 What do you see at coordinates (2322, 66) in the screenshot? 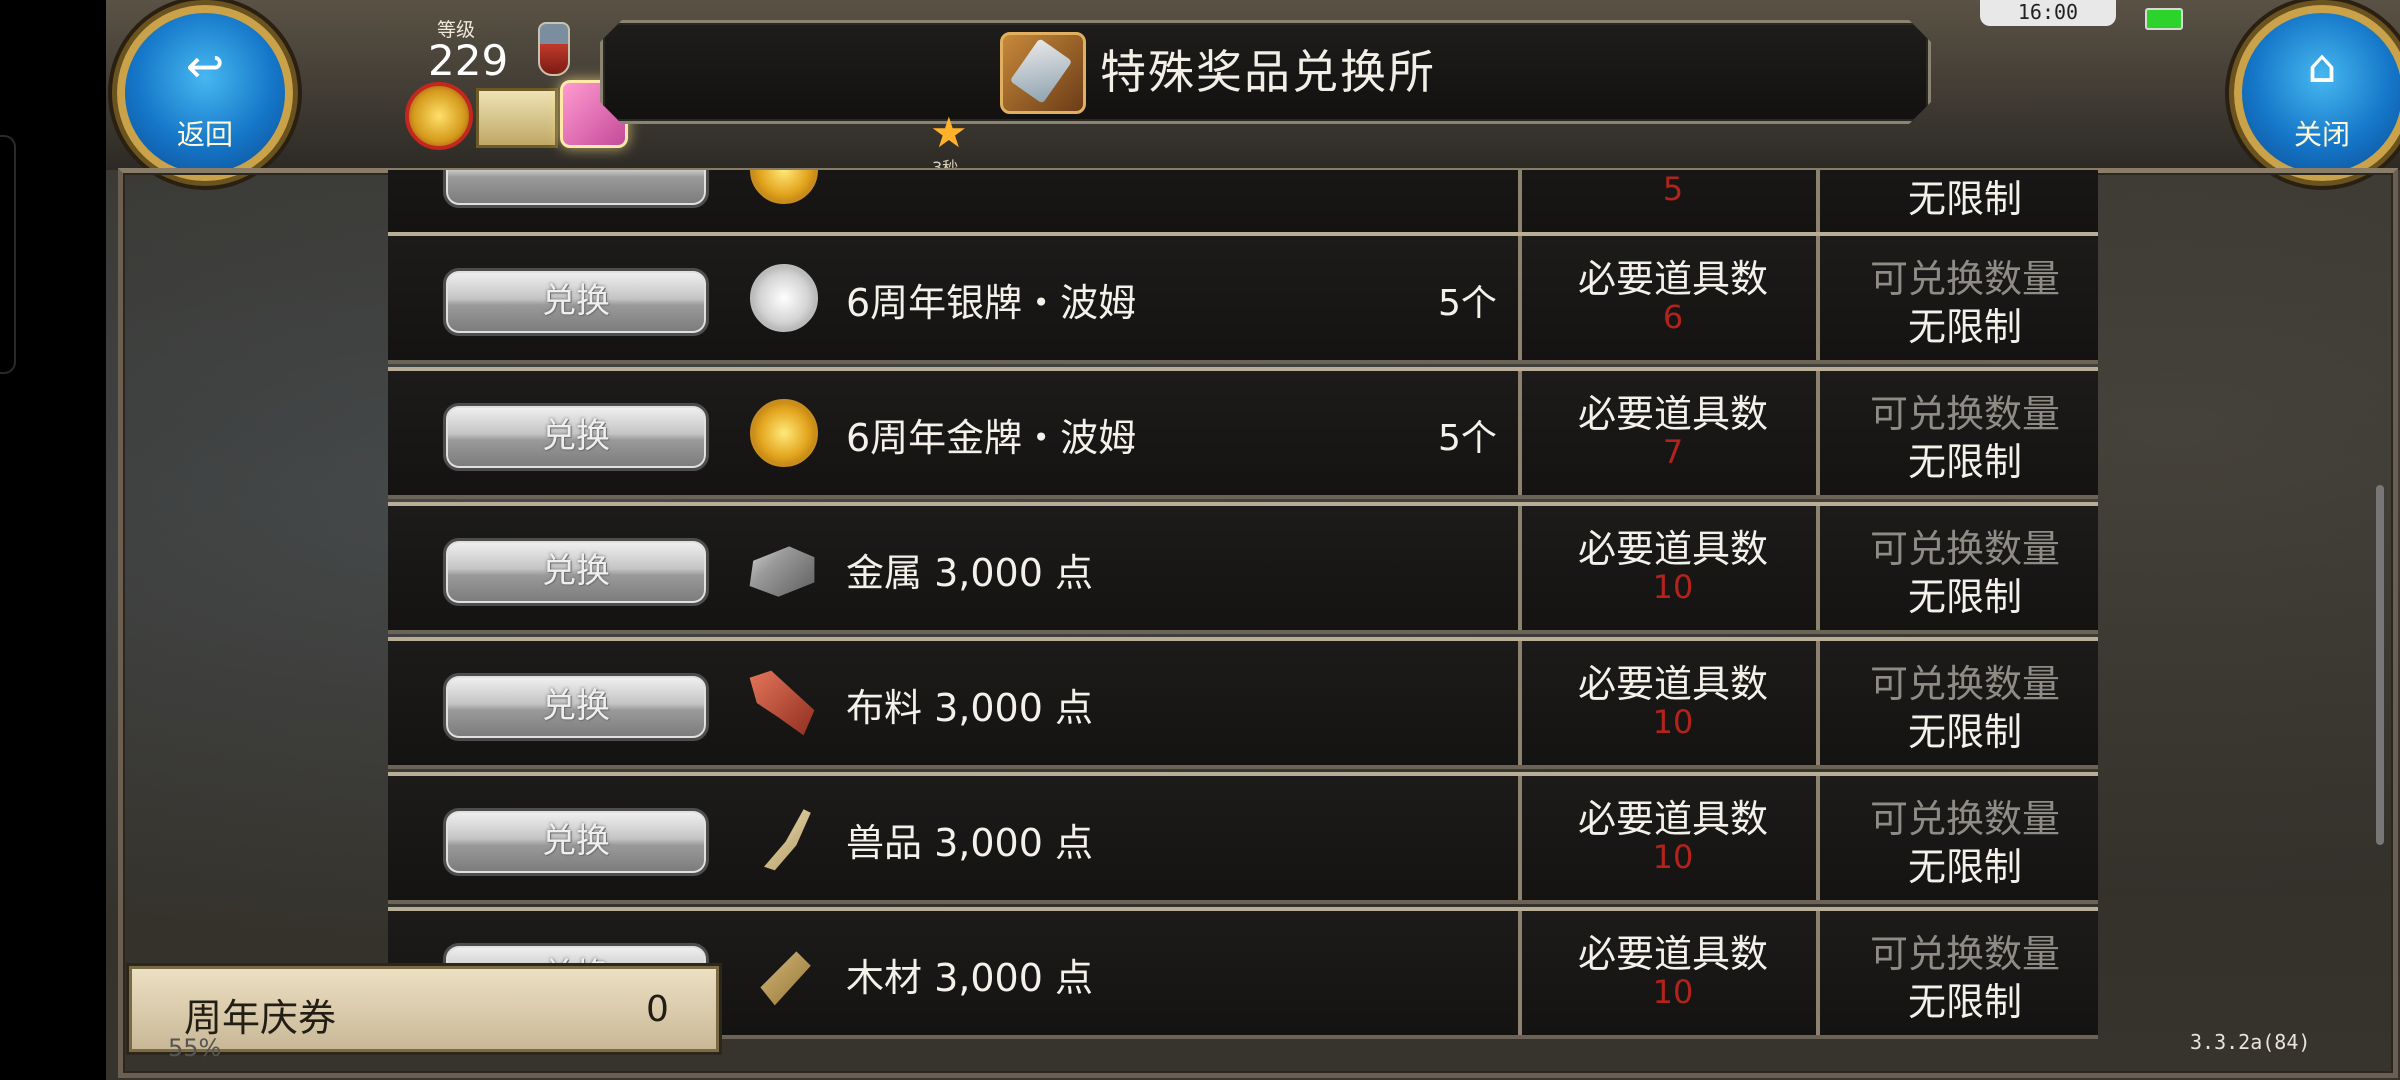
I see `home-icon: ⌂` at bounding box center [2322, 66].